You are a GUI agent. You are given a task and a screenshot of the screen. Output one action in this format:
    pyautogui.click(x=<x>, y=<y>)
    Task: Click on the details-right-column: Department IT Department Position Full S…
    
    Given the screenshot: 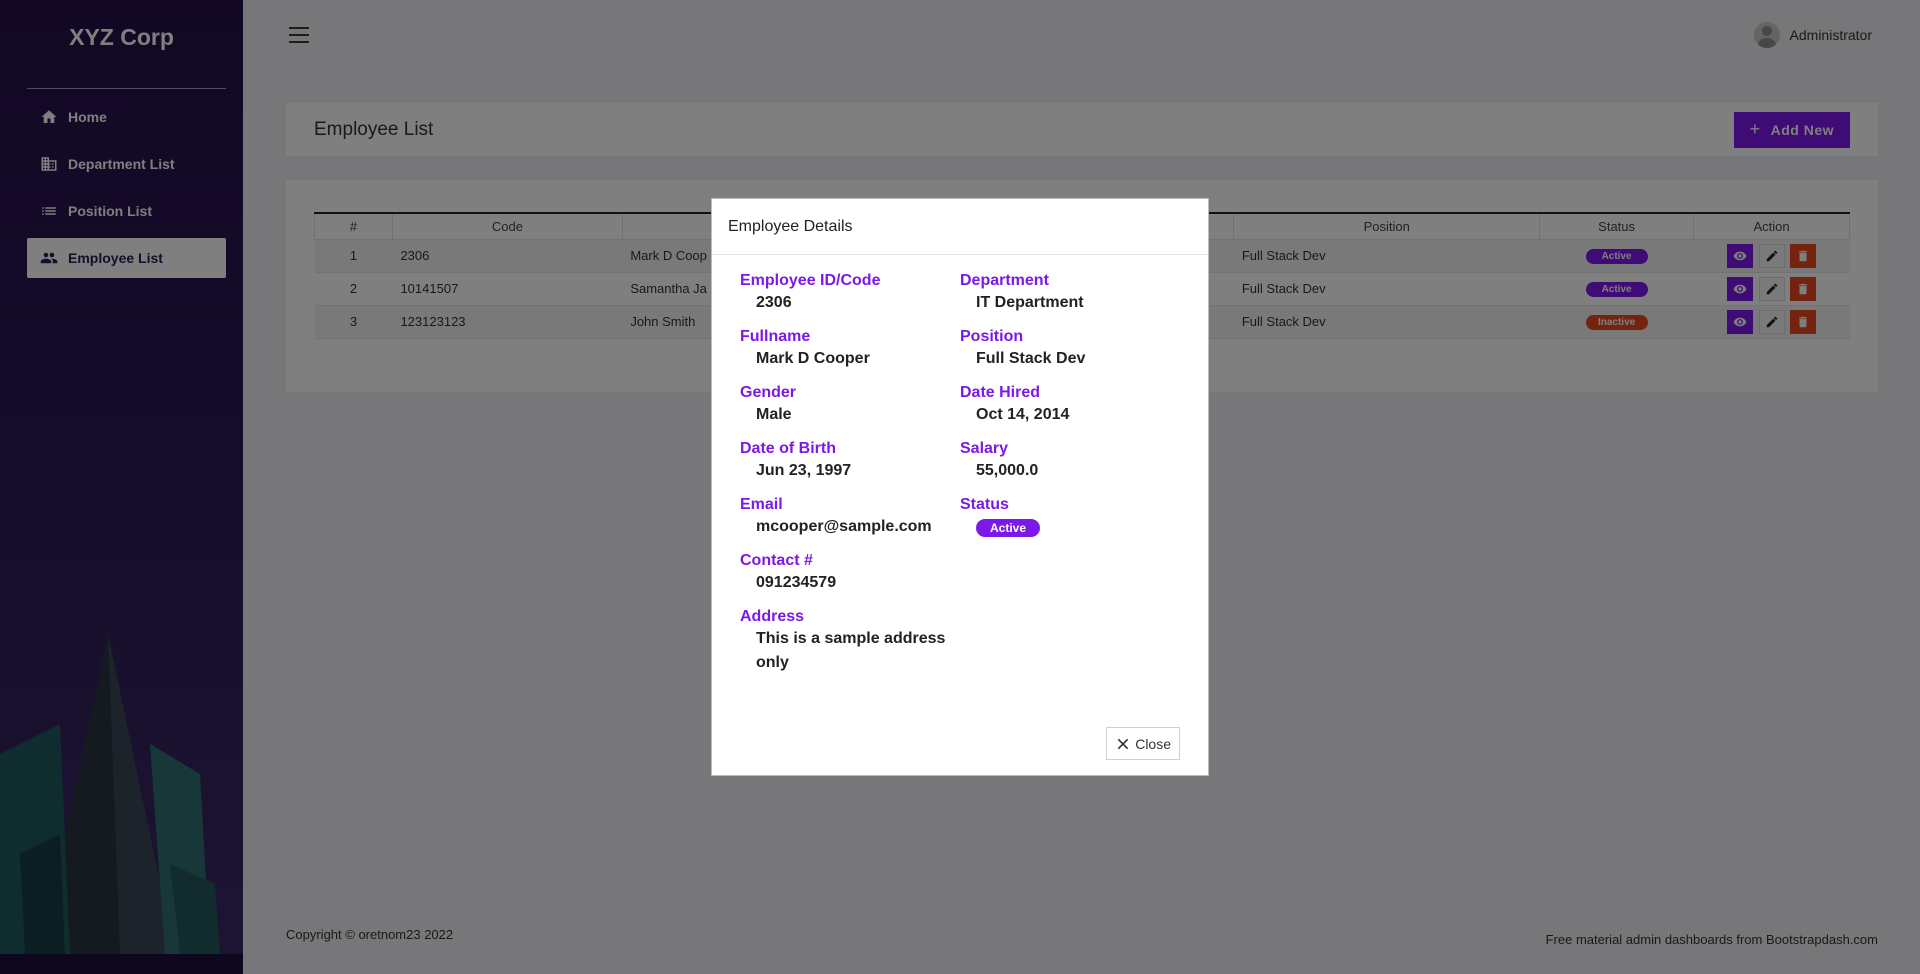 What is the action you would take?
    pyautogui.click(x=1070, y=479)
    